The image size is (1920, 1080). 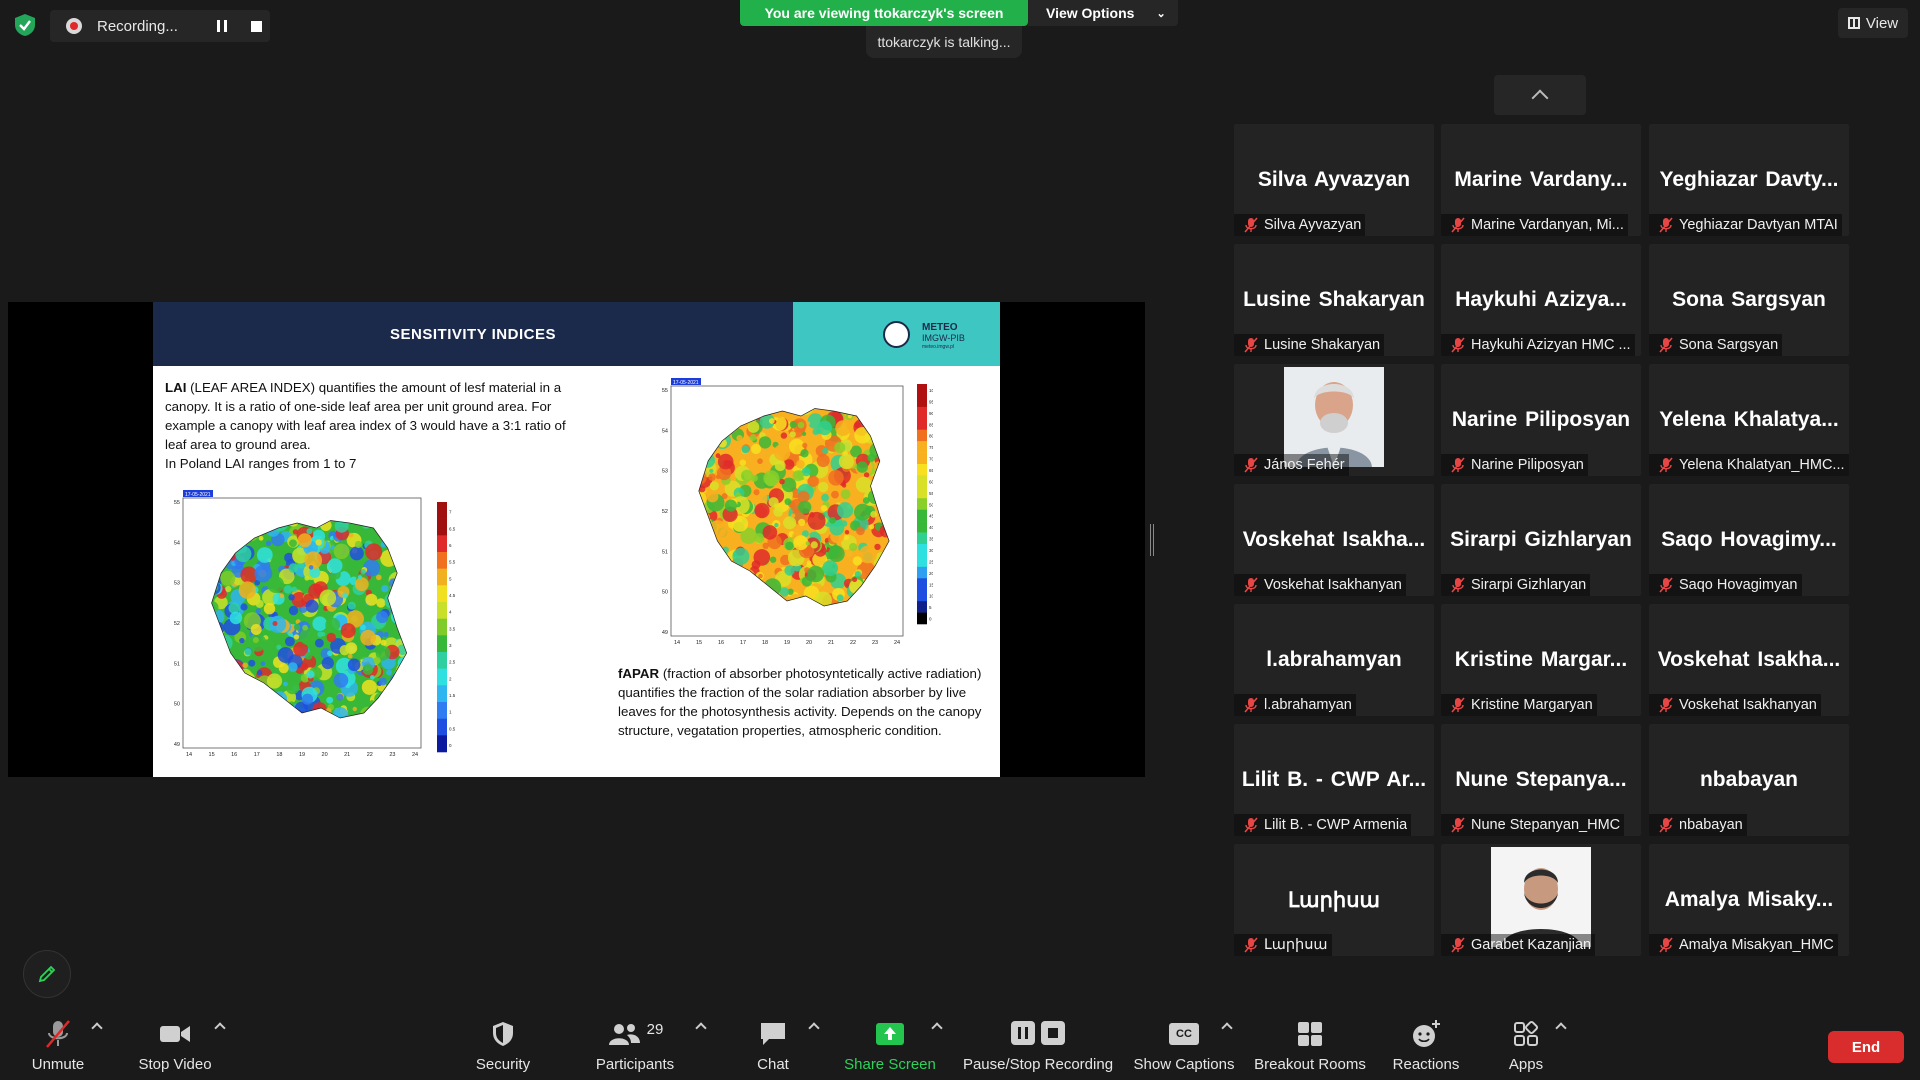 I want to click on participant-tile: Garabet Kazanjian, so click(x=1541, y=900).